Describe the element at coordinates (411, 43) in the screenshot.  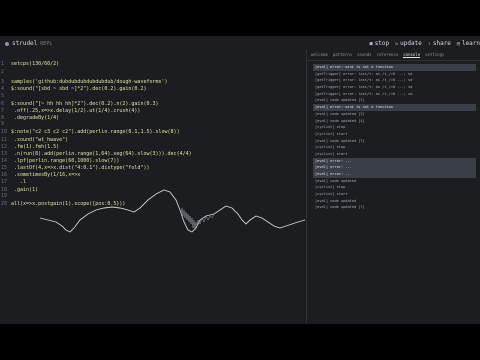
I see `update-label: update` at that location.